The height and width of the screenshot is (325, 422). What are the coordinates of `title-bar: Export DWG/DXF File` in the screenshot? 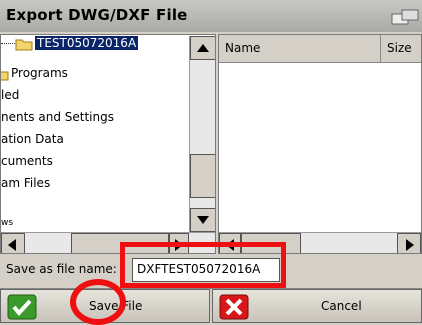 It's located at (211, 16).